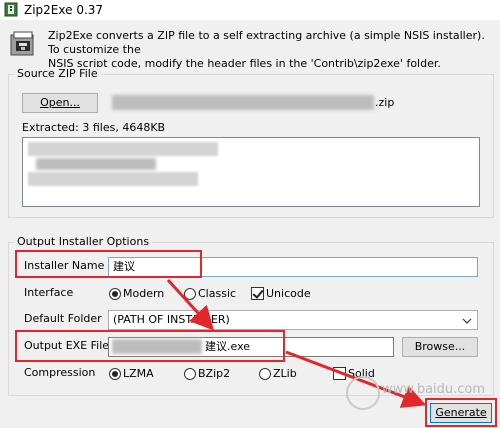  Describe the element at coordinates (385, 102) in the screenshot. I see `zip-path-suffix: .zip` at that location.